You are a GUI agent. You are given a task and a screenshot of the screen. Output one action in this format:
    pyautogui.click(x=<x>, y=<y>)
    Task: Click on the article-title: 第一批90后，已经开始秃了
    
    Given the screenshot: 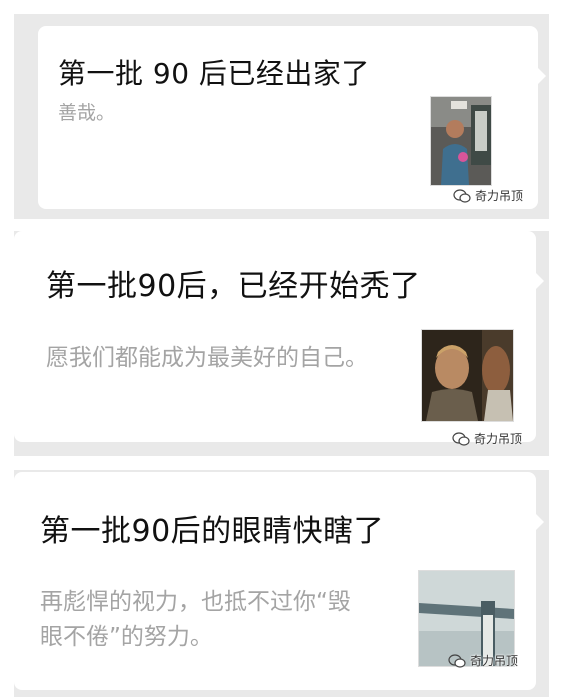 What is the action you would take?
    pyautogui.click(x=233, y=283)
    